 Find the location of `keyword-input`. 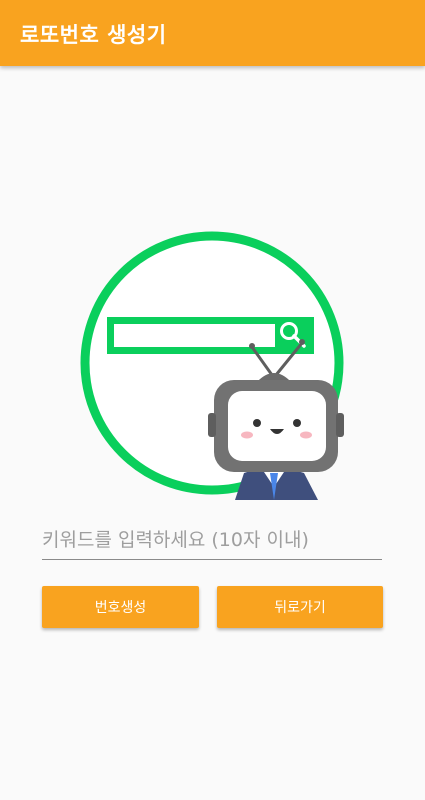

keyword-input is located at coordinates (212, 542).